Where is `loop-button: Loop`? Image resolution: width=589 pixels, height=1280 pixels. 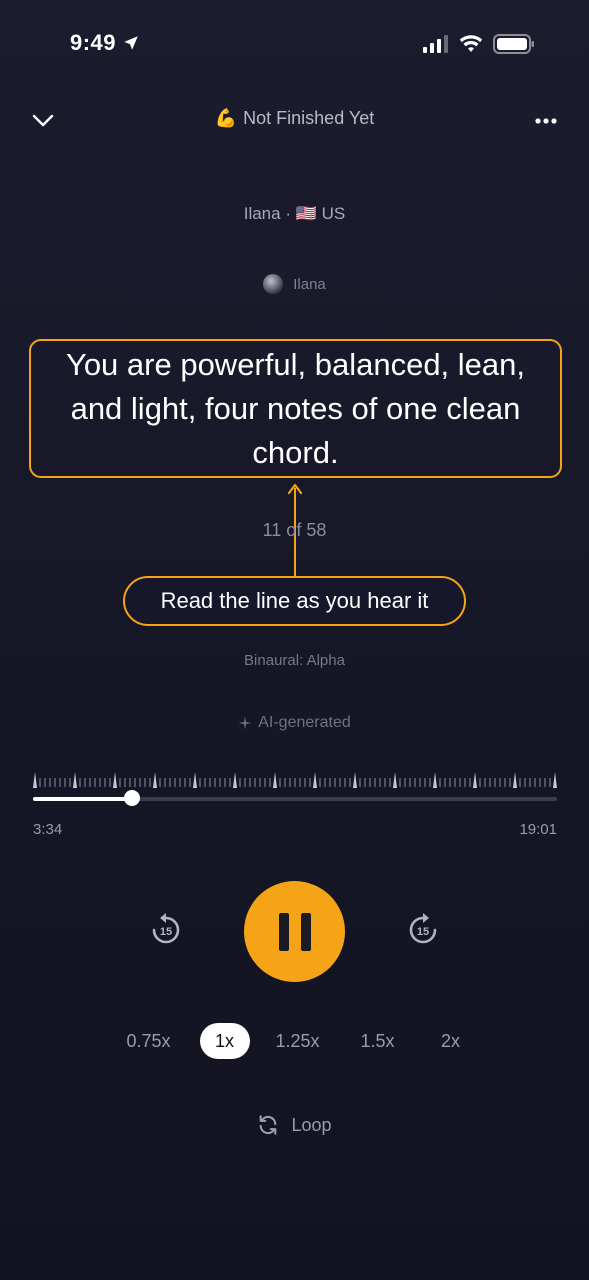
loop-button: Loop is located at coordinates (294, 1125).